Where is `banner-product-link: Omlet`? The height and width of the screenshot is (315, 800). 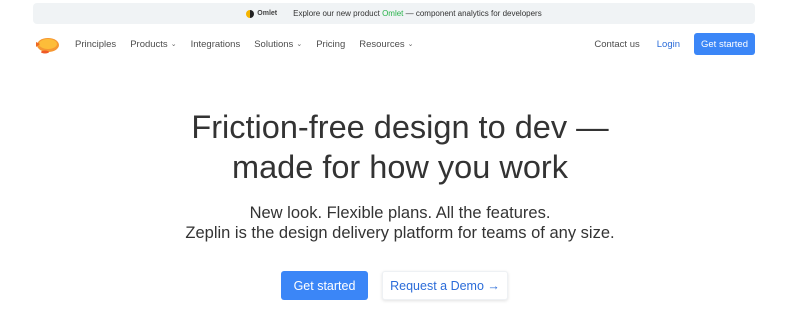
banner-product-link: Omlet is located at coordinates (392, 13).